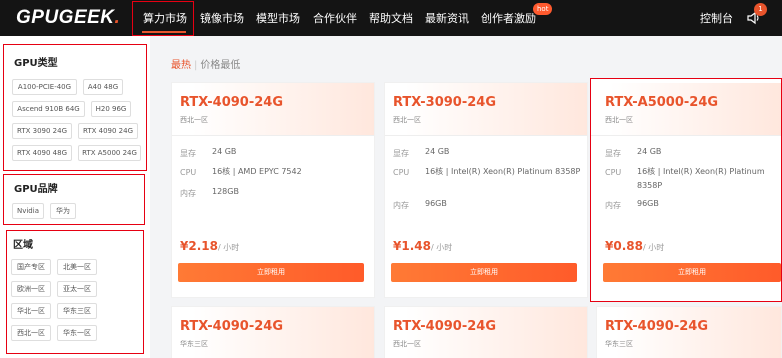  I want to click on tag-region-northwest-1: 西北一区, so click(31, 333).